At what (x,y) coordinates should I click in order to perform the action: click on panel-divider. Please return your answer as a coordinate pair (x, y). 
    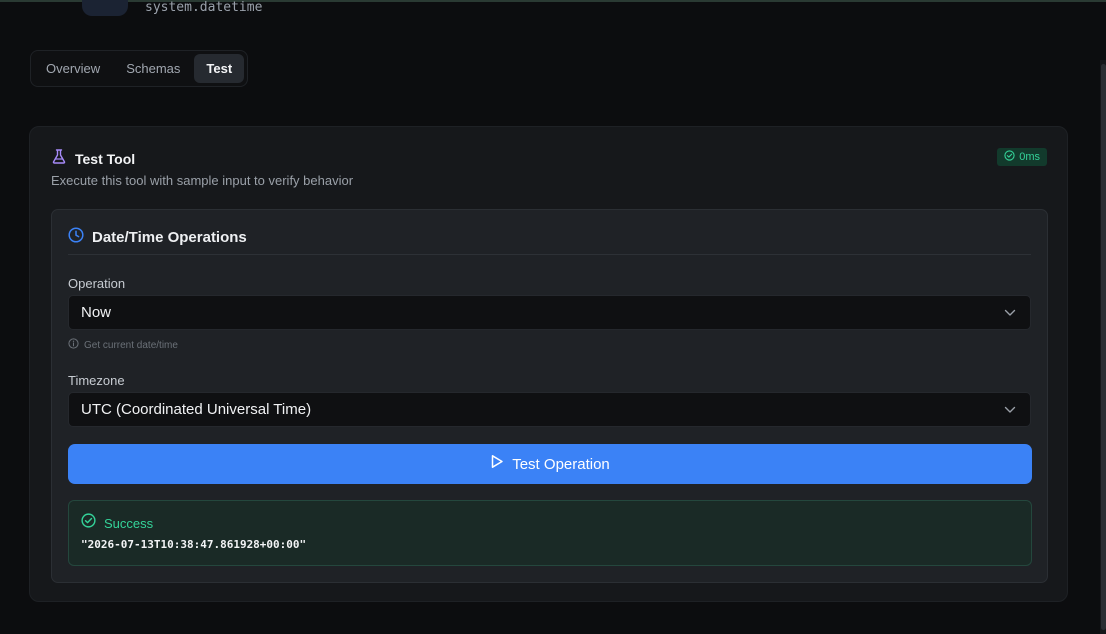
    Looking at the image, I should click on (549, 254).